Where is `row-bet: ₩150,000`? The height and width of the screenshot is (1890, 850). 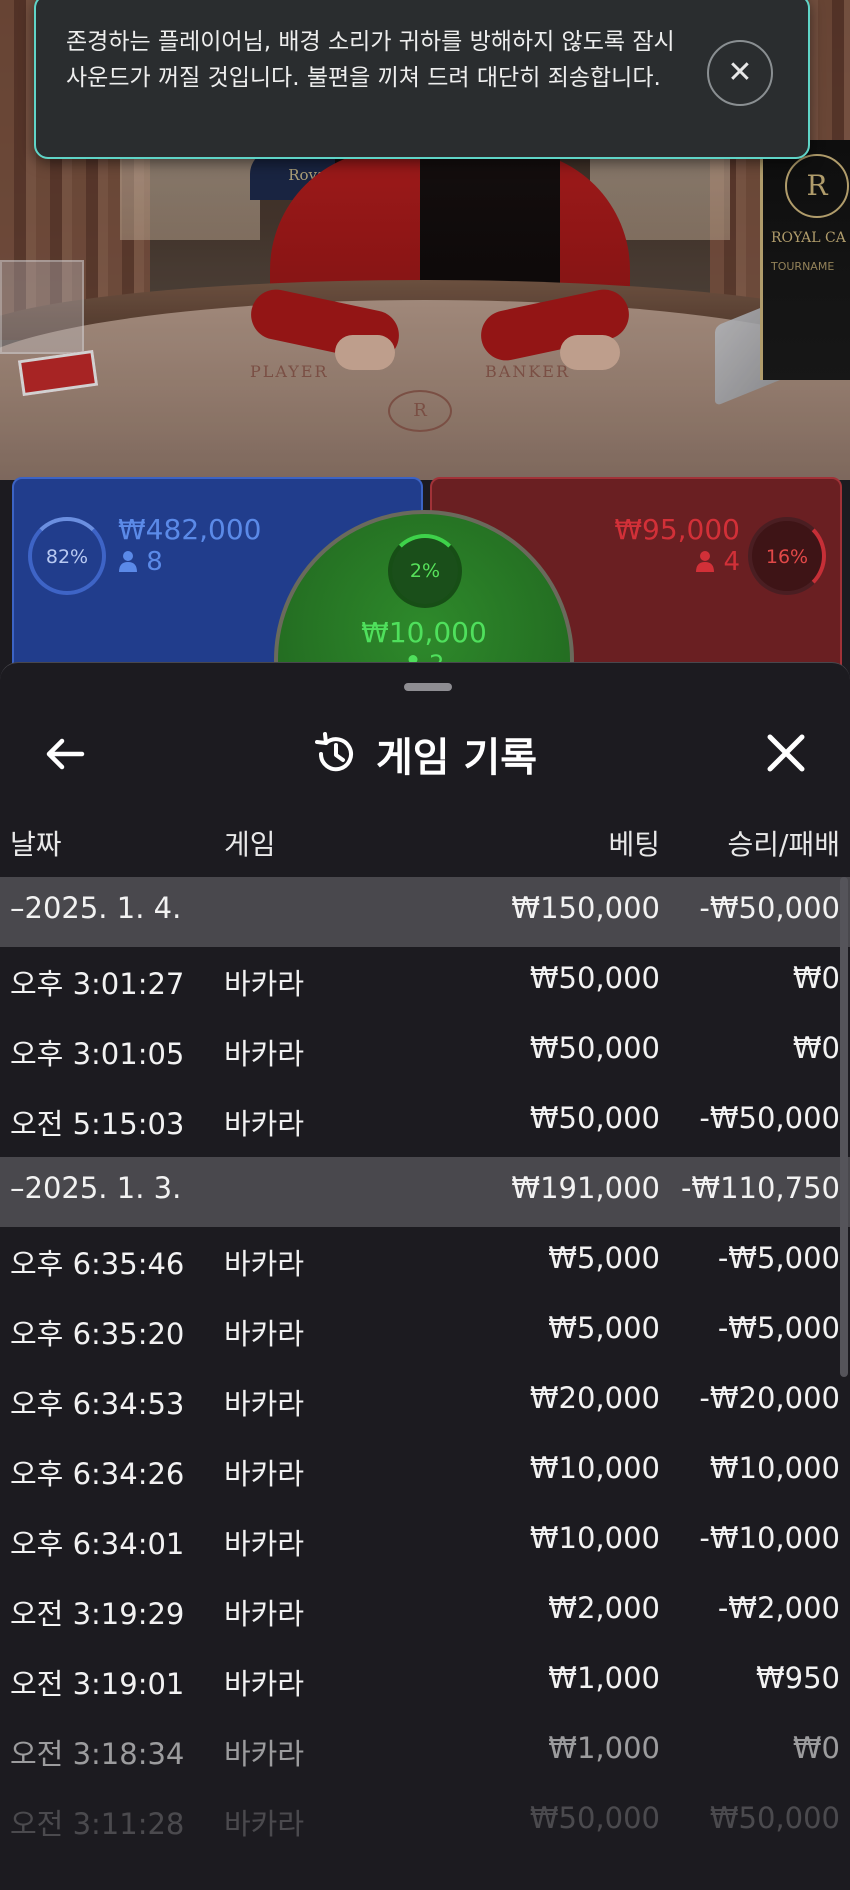
row-bet: ₩150,000 is located at coordinates (585, 908).